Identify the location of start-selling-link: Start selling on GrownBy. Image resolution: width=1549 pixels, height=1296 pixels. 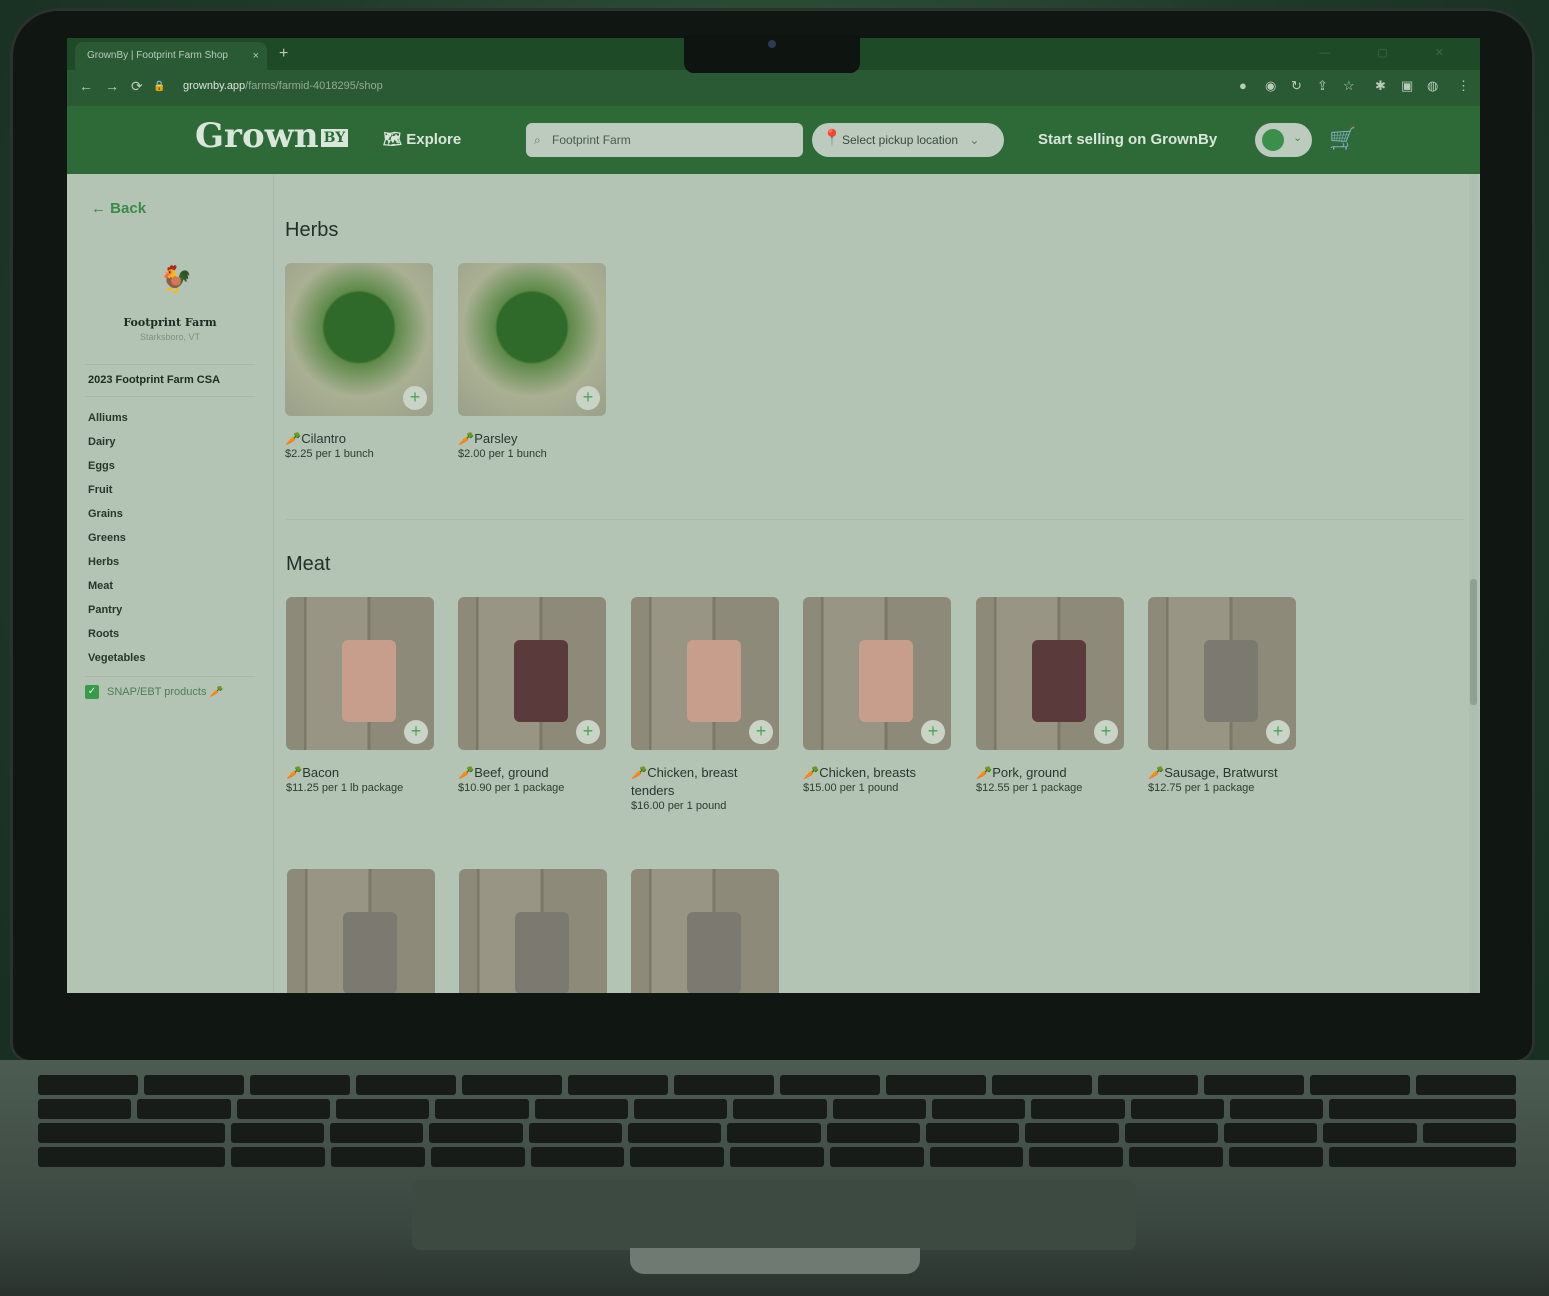
(1127, 139).